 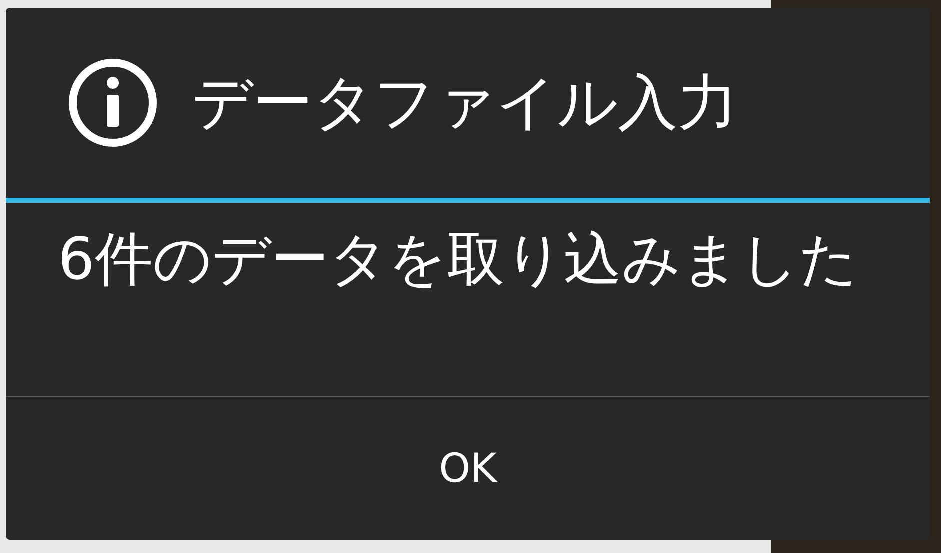 I want to click on dialog-title: データファイル入力, so click(x=465, y=103).